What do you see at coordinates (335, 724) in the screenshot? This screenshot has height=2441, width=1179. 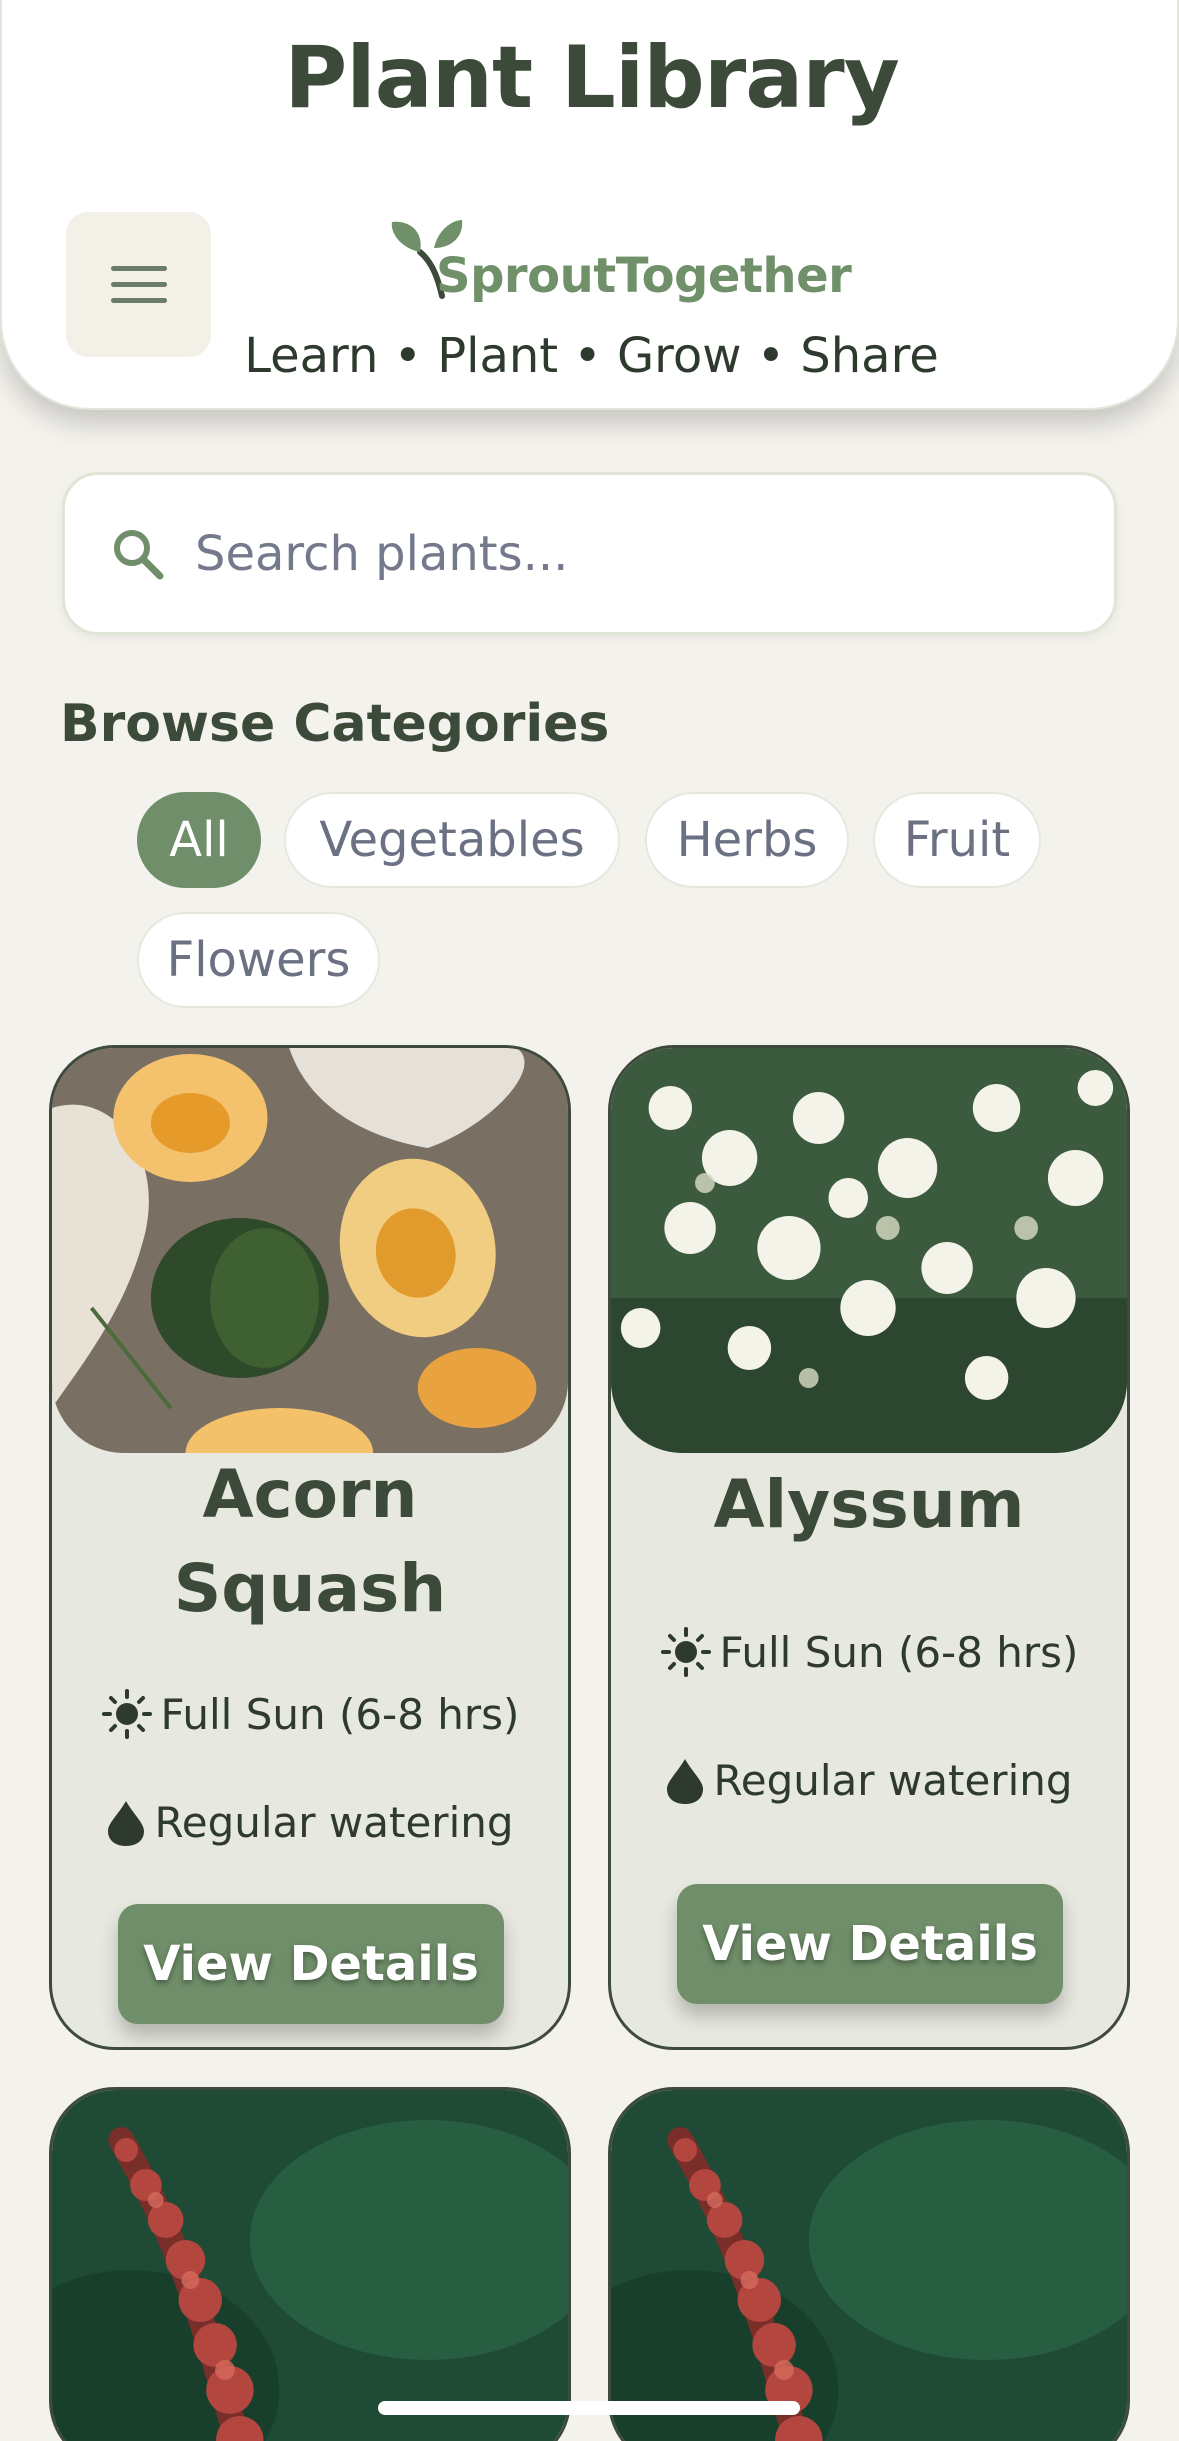 I see `browse-categories-title: Browse Categories` at bounding box center [335, 724].